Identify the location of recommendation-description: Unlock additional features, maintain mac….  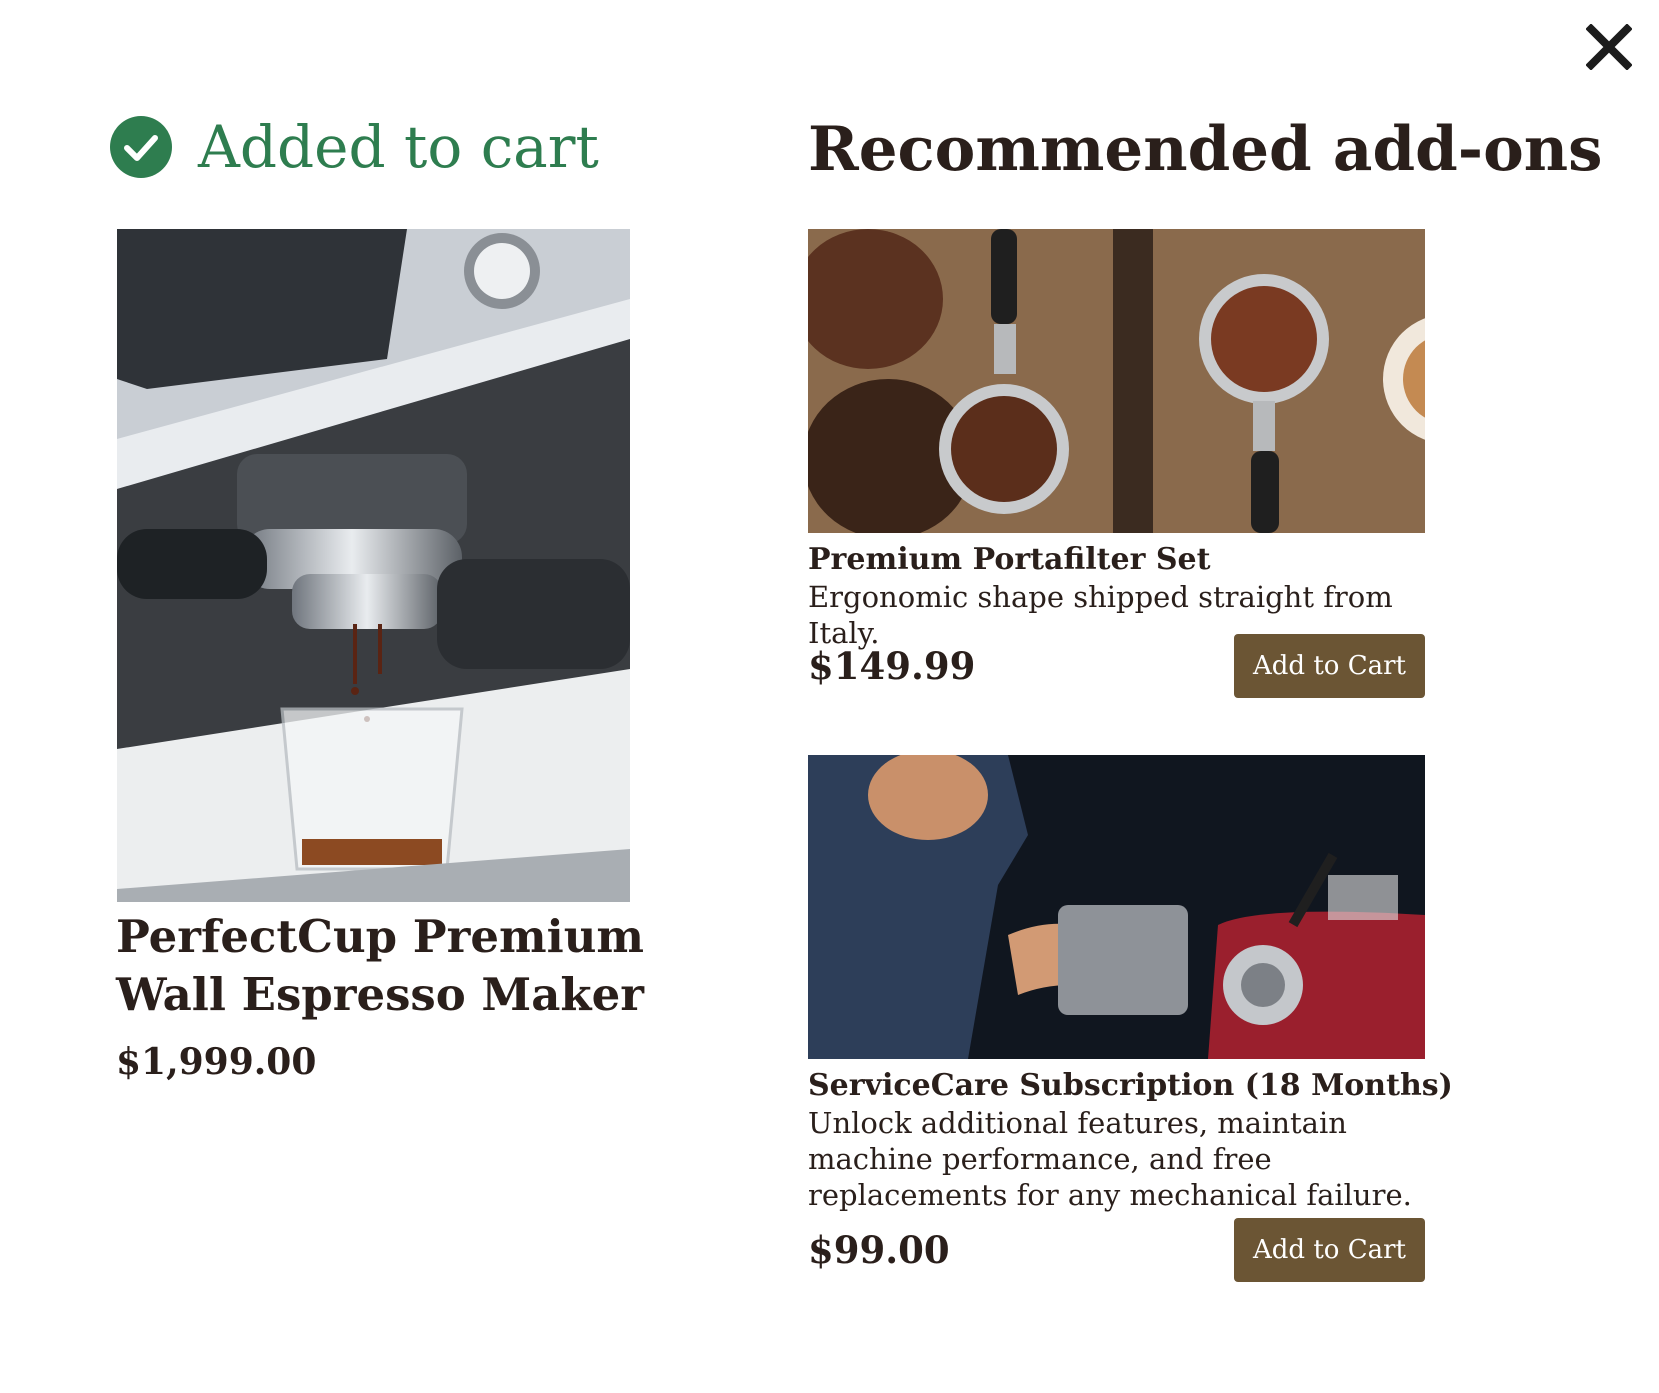
(1110, 1159).